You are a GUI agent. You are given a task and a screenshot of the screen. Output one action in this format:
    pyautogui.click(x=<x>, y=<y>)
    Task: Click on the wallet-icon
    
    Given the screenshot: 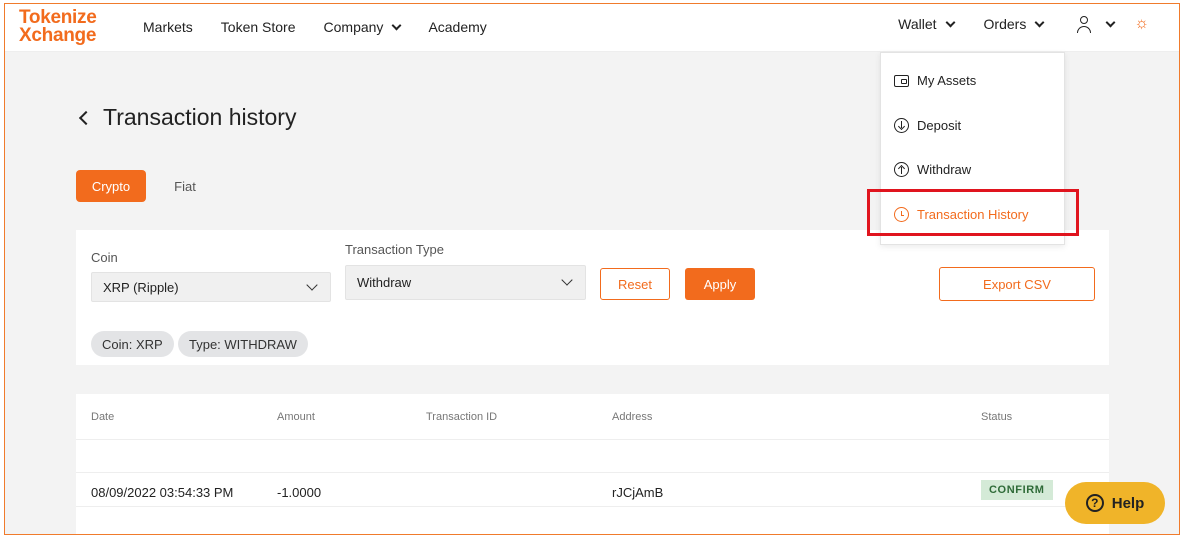 What is the action you would take?
    pyautogui.click(x=901, y=80)
    